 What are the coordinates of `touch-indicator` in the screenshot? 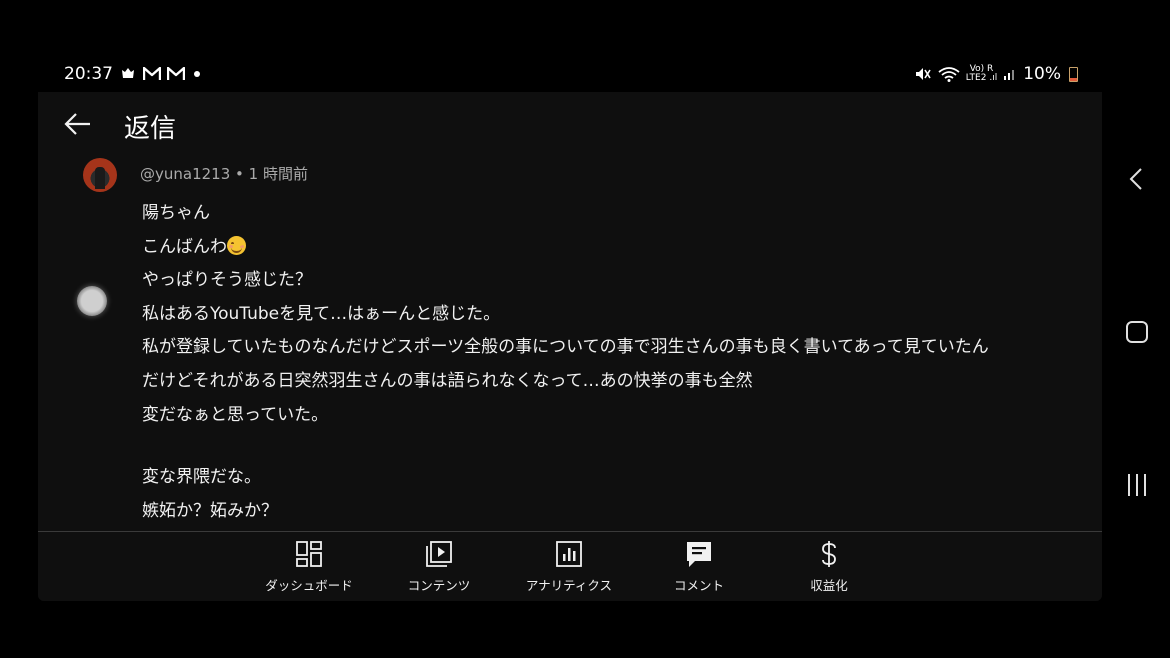 It's located at (92, 301).